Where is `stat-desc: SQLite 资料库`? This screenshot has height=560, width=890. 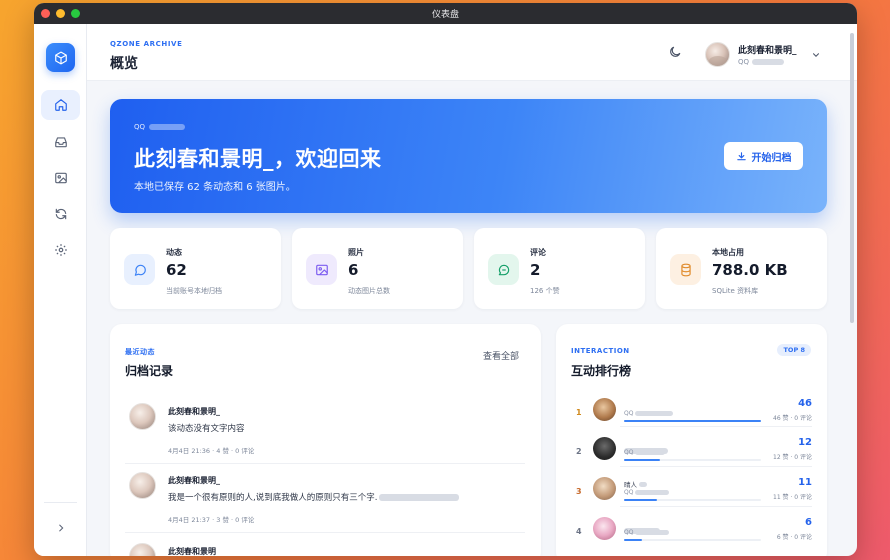 stat-desc: SQLite 资料库 is located at coordinates (735, 291).